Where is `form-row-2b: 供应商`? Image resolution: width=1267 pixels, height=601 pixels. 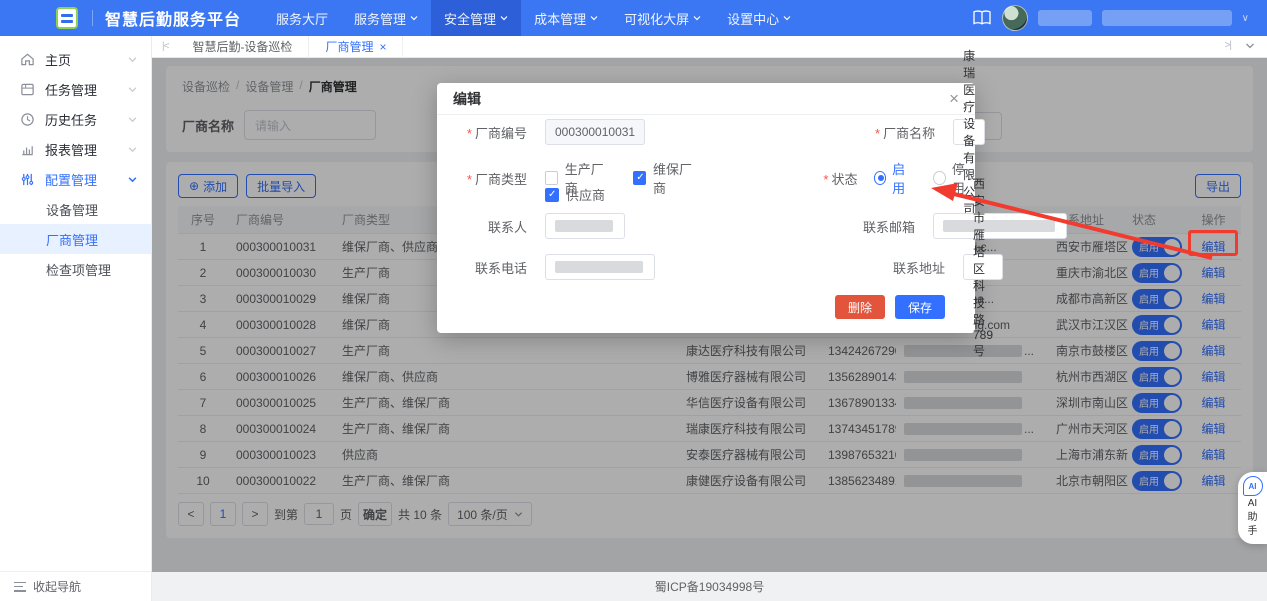
form-row-2b: 供应商 is located at coordinates (706, 194).